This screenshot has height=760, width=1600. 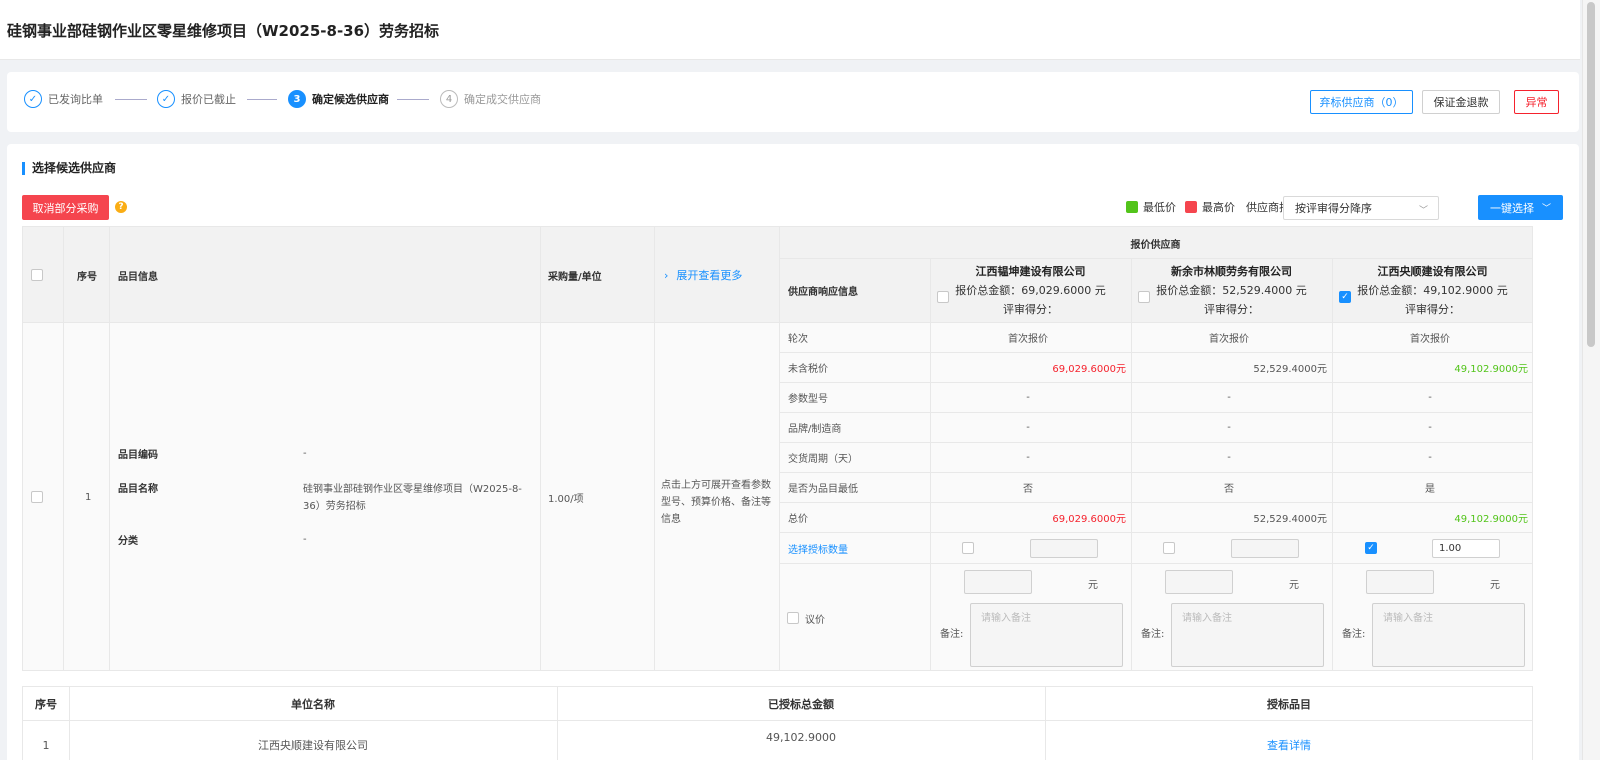 What do you see at coordinates (313, 704) in the screenshot?
I see `summary-header-company: 单位名称` at bounding box center [313, 704].